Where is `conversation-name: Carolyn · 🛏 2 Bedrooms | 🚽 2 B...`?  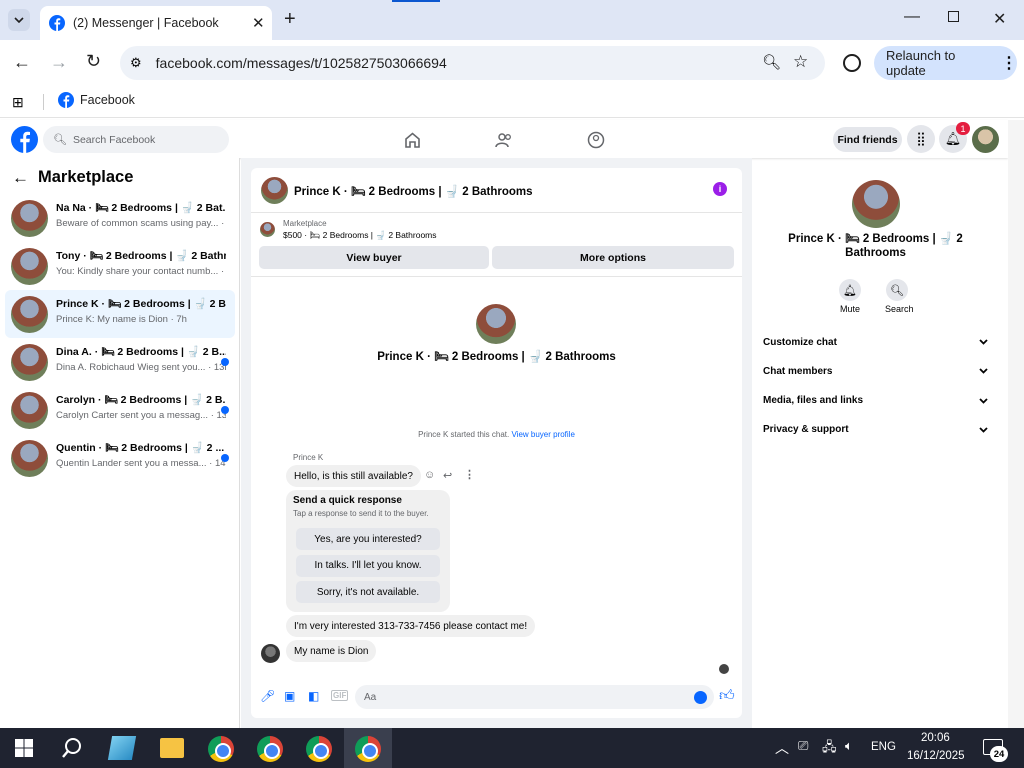 conversation-name: Carolyn · 🛏 2 Bedrooms | 🚽 2 B... is located at coordinates (141, 400).